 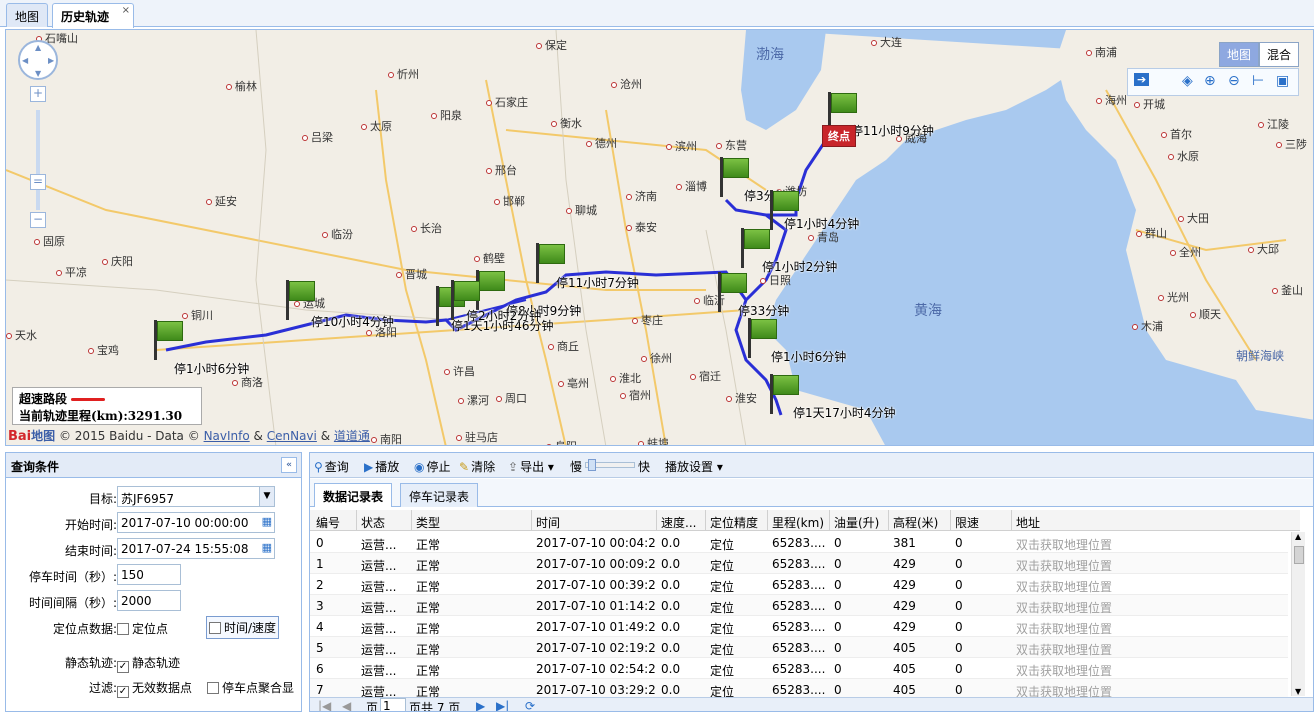 What do you see at coordinates (839, 136) in the screenshot?
I see `end-marker: 终点` at bounding box center [839, 136].